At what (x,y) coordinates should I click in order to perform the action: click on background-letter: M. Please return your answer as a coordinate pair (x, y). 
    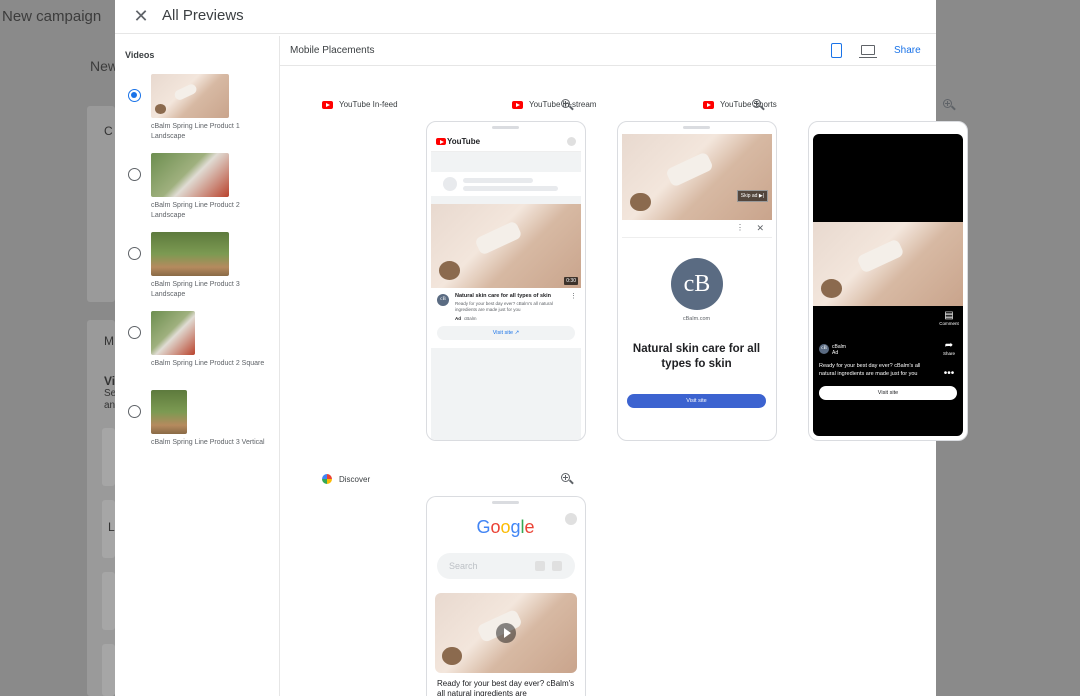
    Looking at the image, I should click on (109, 341).